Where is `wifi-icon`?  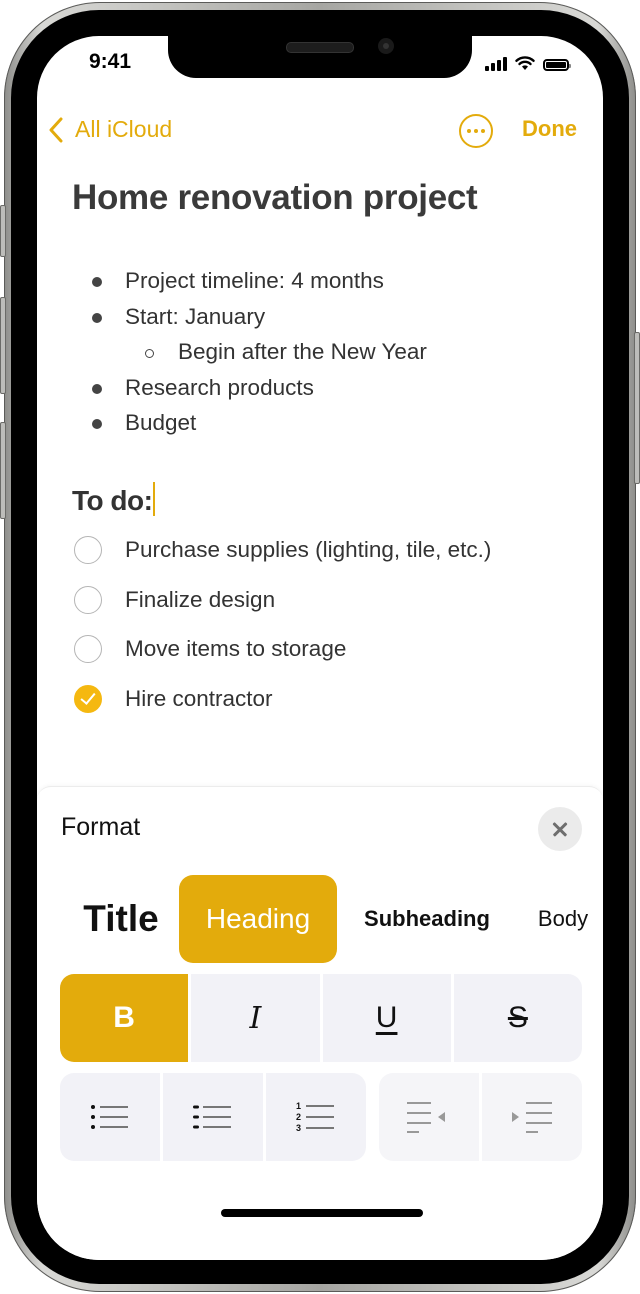
wifi-icon is located at coordinates (525, 63).